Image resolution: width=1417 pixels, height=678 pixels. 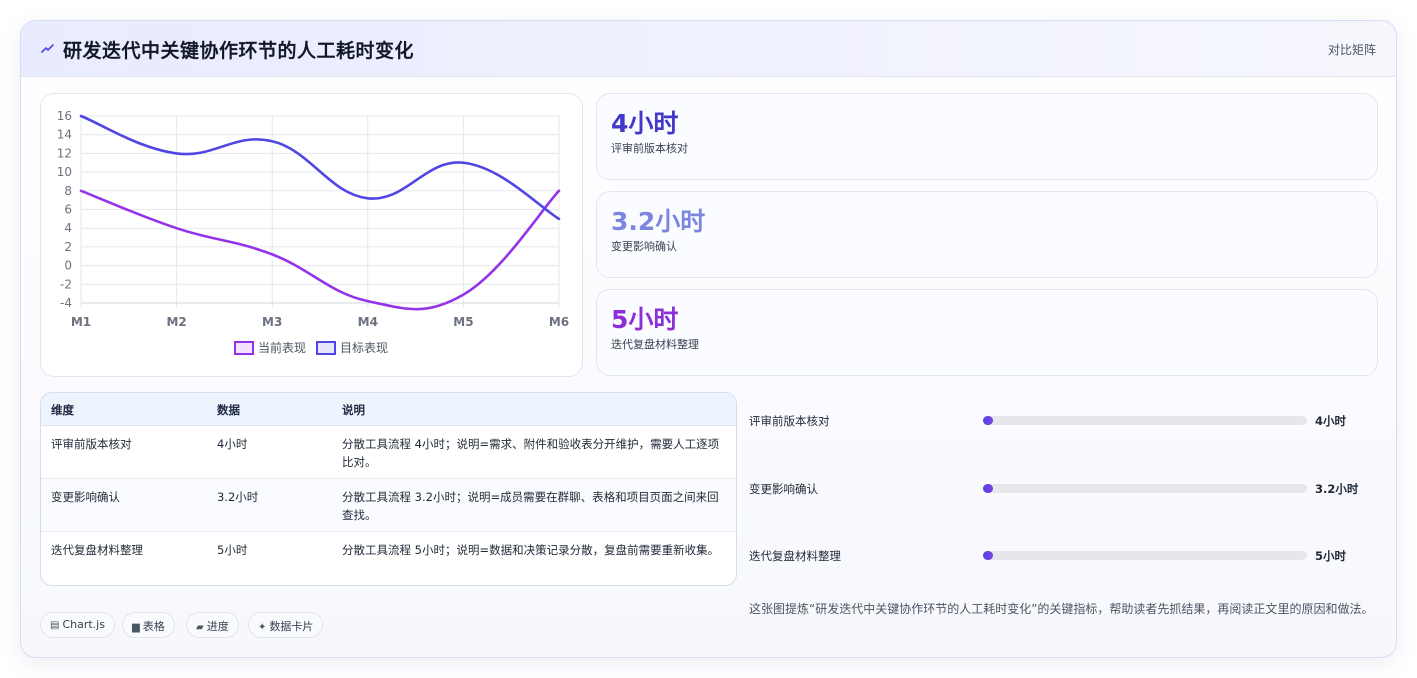 I want to click on progress-label: 变更影响确认, so click(x=783, y=489).